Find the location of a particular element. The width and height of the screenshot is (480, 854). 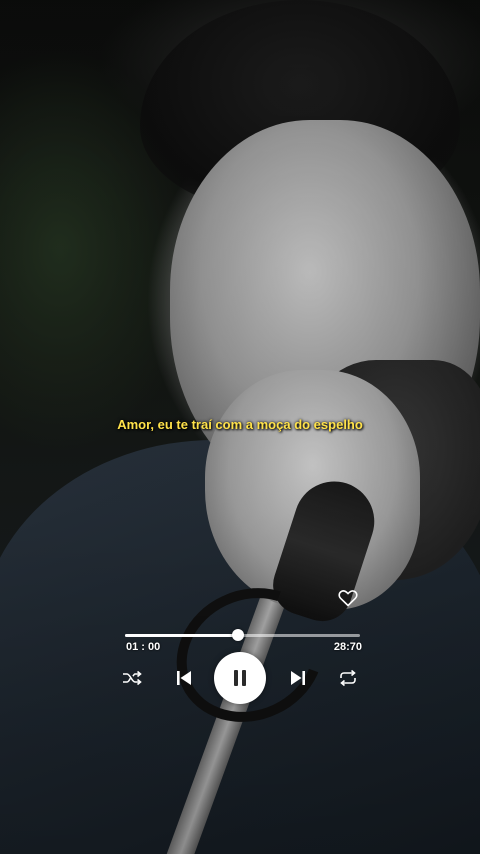

shuffle-icon is located at coordinates (132, 678).